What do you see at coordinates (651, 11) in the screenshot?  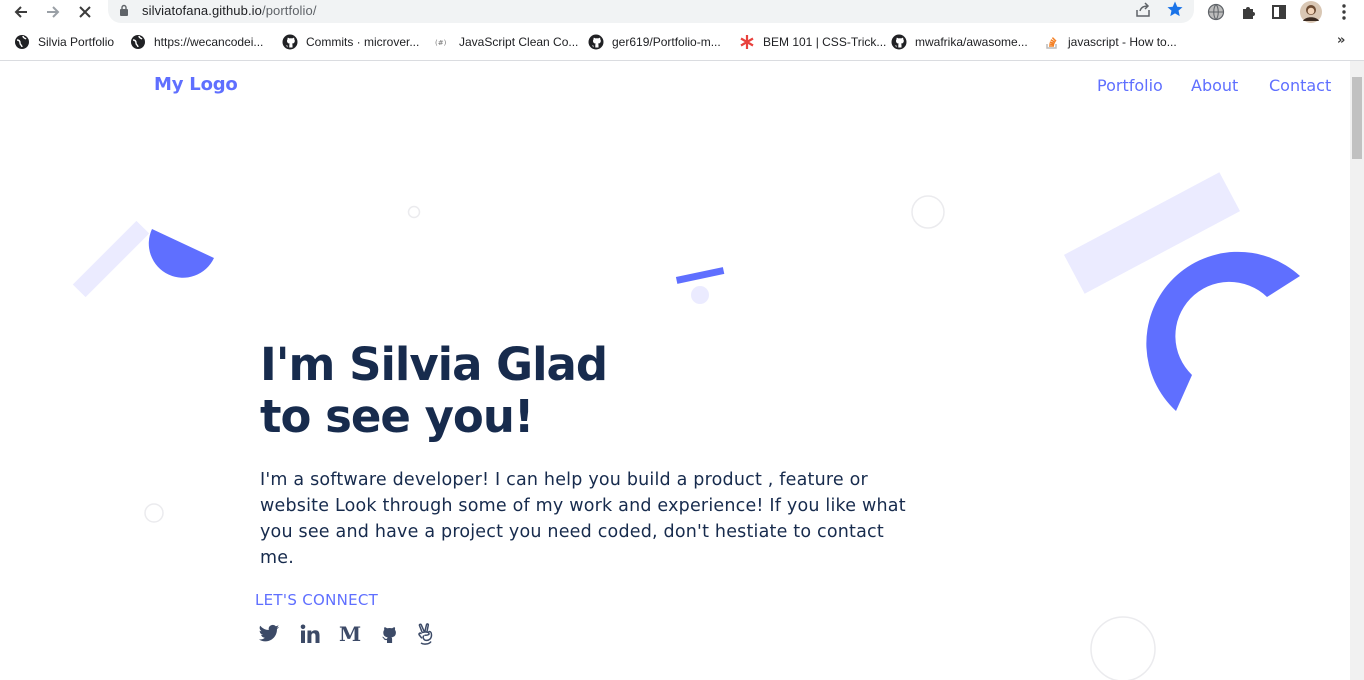 I see `address-bar: silviatofana.github.io/portfolio/` at bounding box center [651, 11].